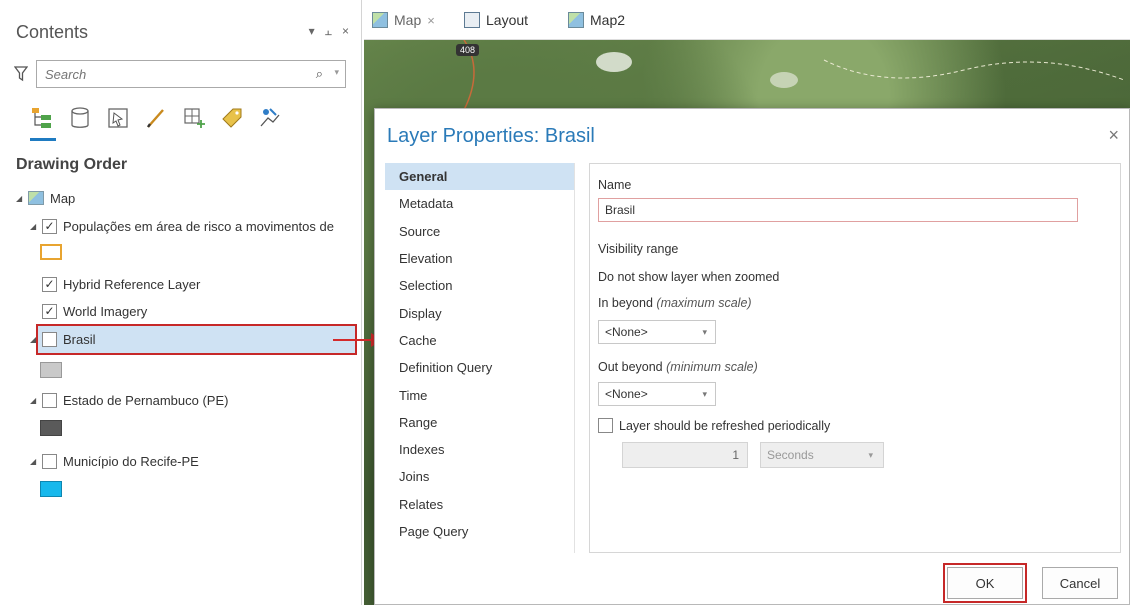  I want to click on nav-item-selection: Selection, so click(479, 285).